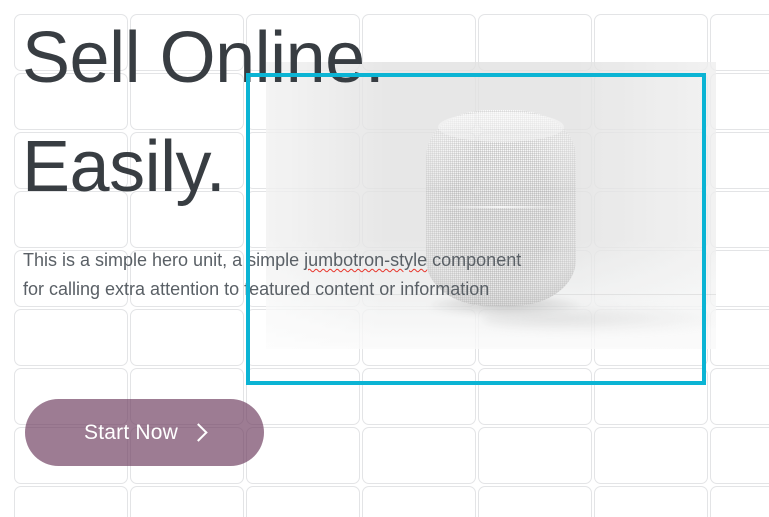 The height and width of the screenshot is (517, 769). Describe the element at coordinates (131, 432) in the screenshot. I see `start-now-label: Start Now` at that location.